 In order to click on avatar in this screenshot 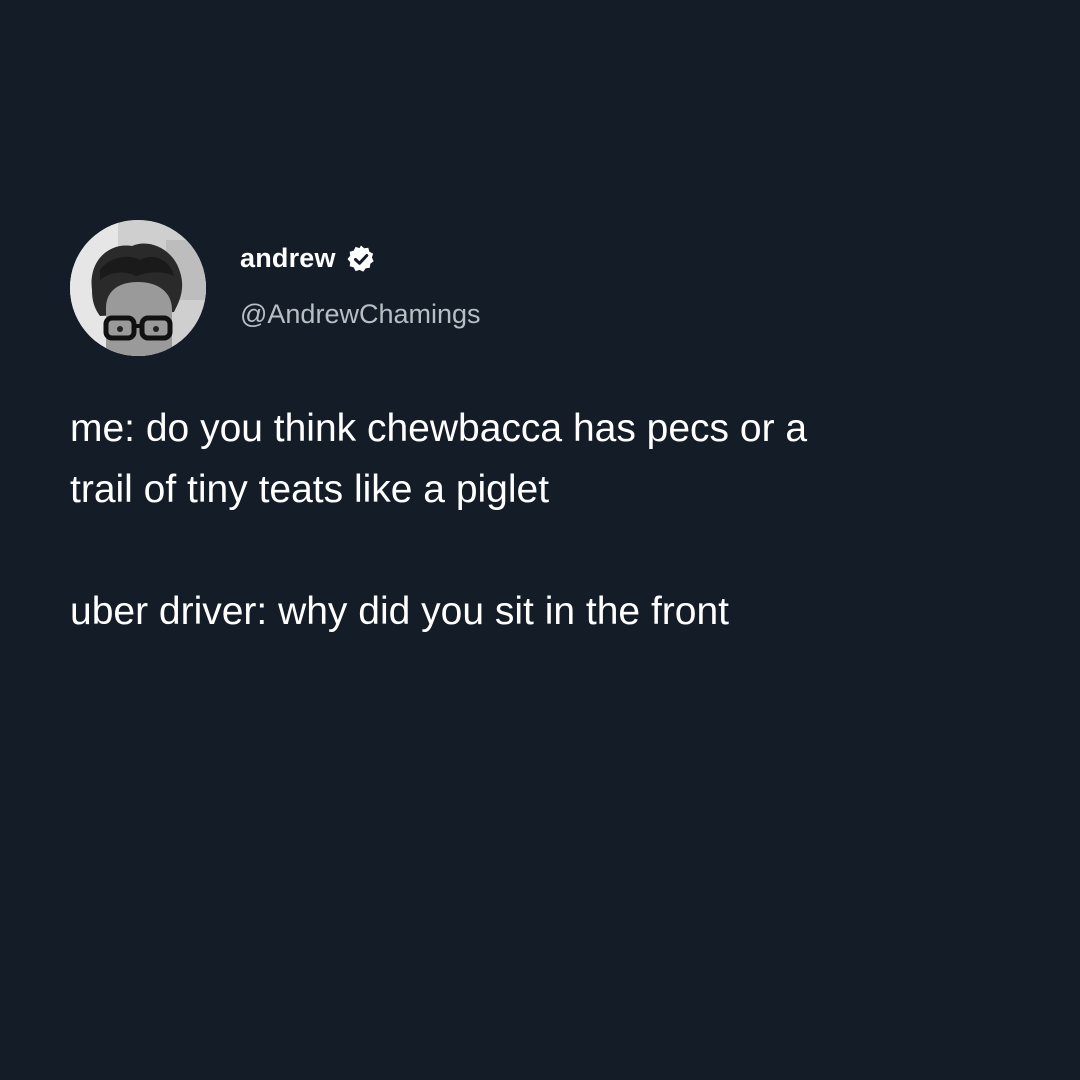, I will do `click(138, 288)`.